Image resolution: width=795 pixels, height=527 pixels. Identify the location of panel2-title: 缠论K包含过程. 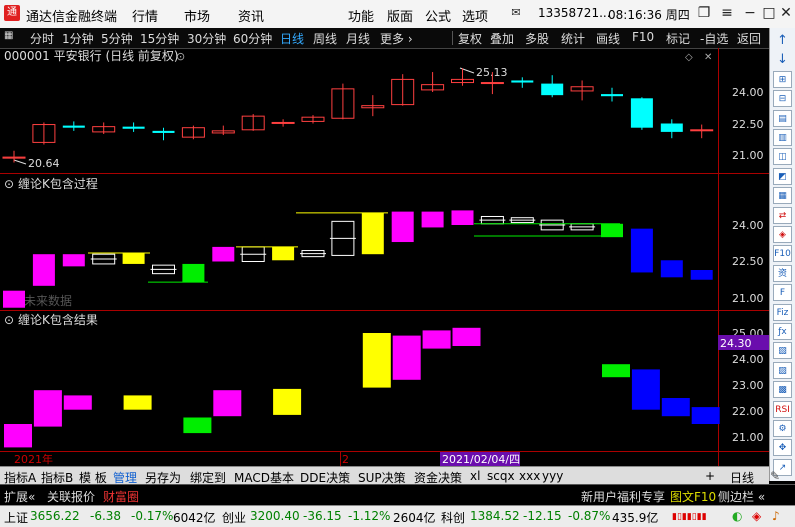
(58, 183).